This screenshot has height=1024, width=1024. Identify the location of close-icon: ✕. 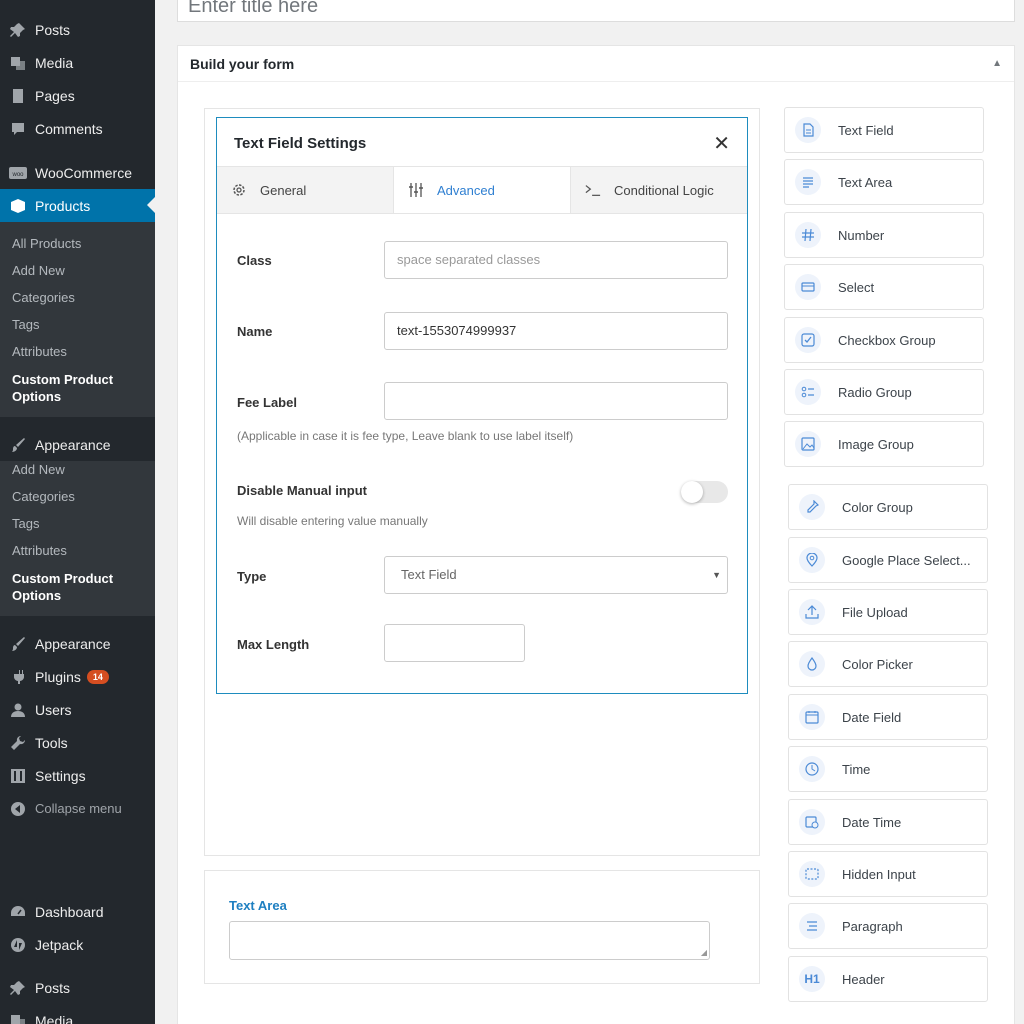
(721, 144).